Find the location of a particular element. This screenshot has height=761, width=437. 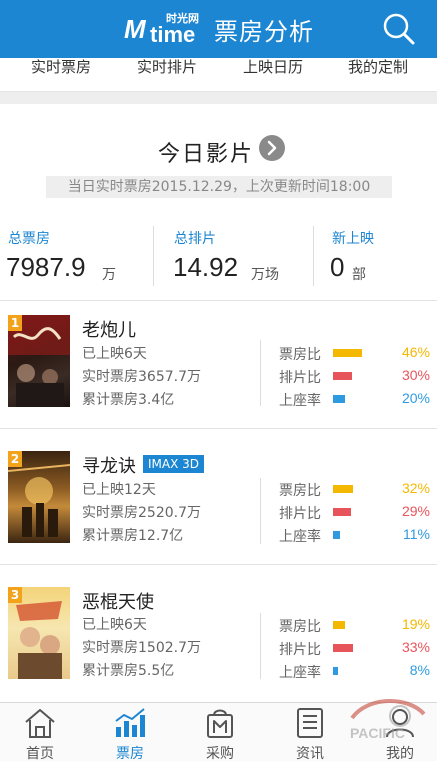

boxoffice-share-value: 32% is located at coordinates (415, 488).